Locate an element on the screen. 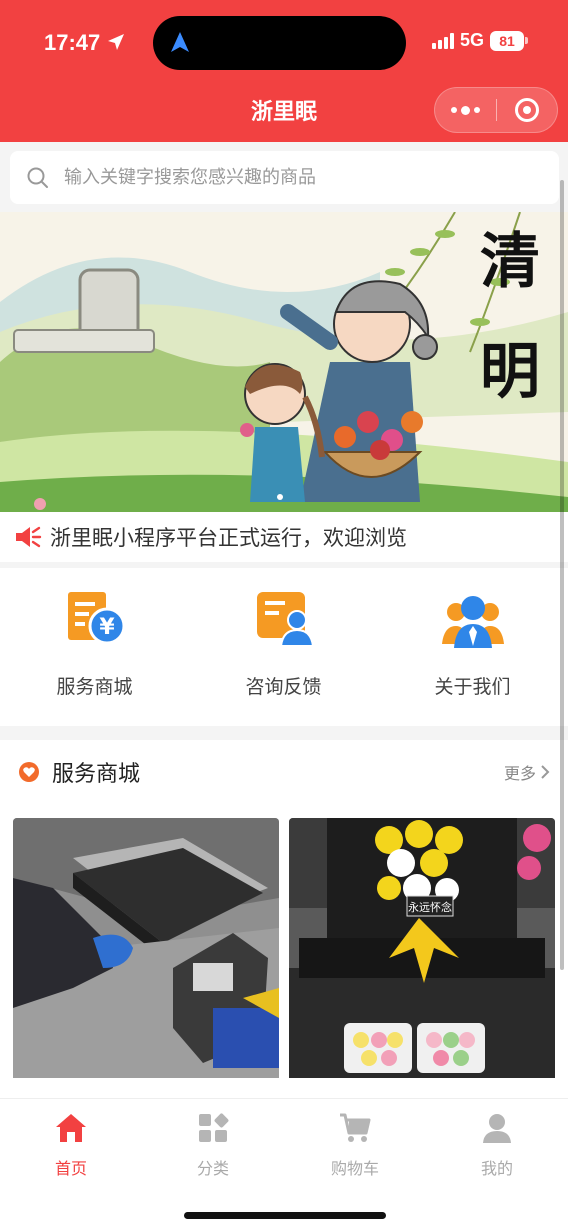  signal-icon is located at coordinates (442, 40).